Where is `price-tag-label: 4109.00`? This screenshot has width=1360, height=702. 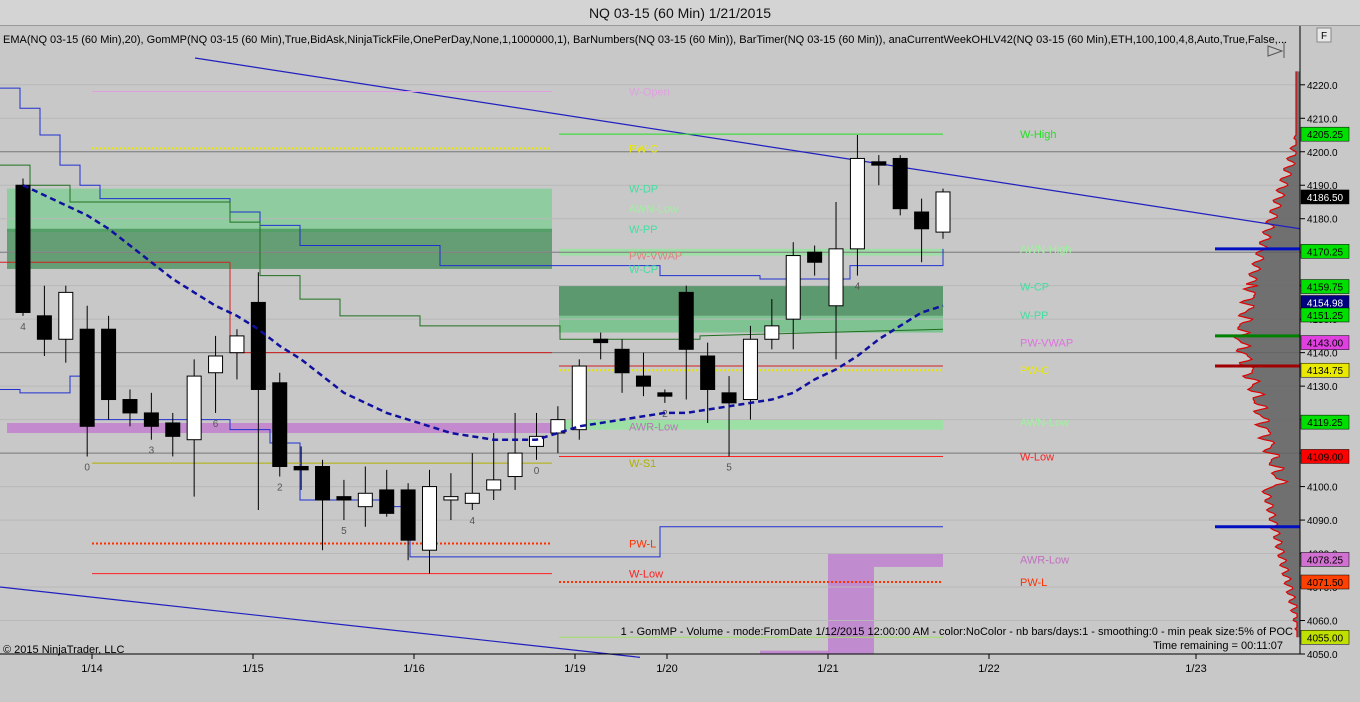 price-tag-label: 4109.00 is located at coordinates (1325, 457).